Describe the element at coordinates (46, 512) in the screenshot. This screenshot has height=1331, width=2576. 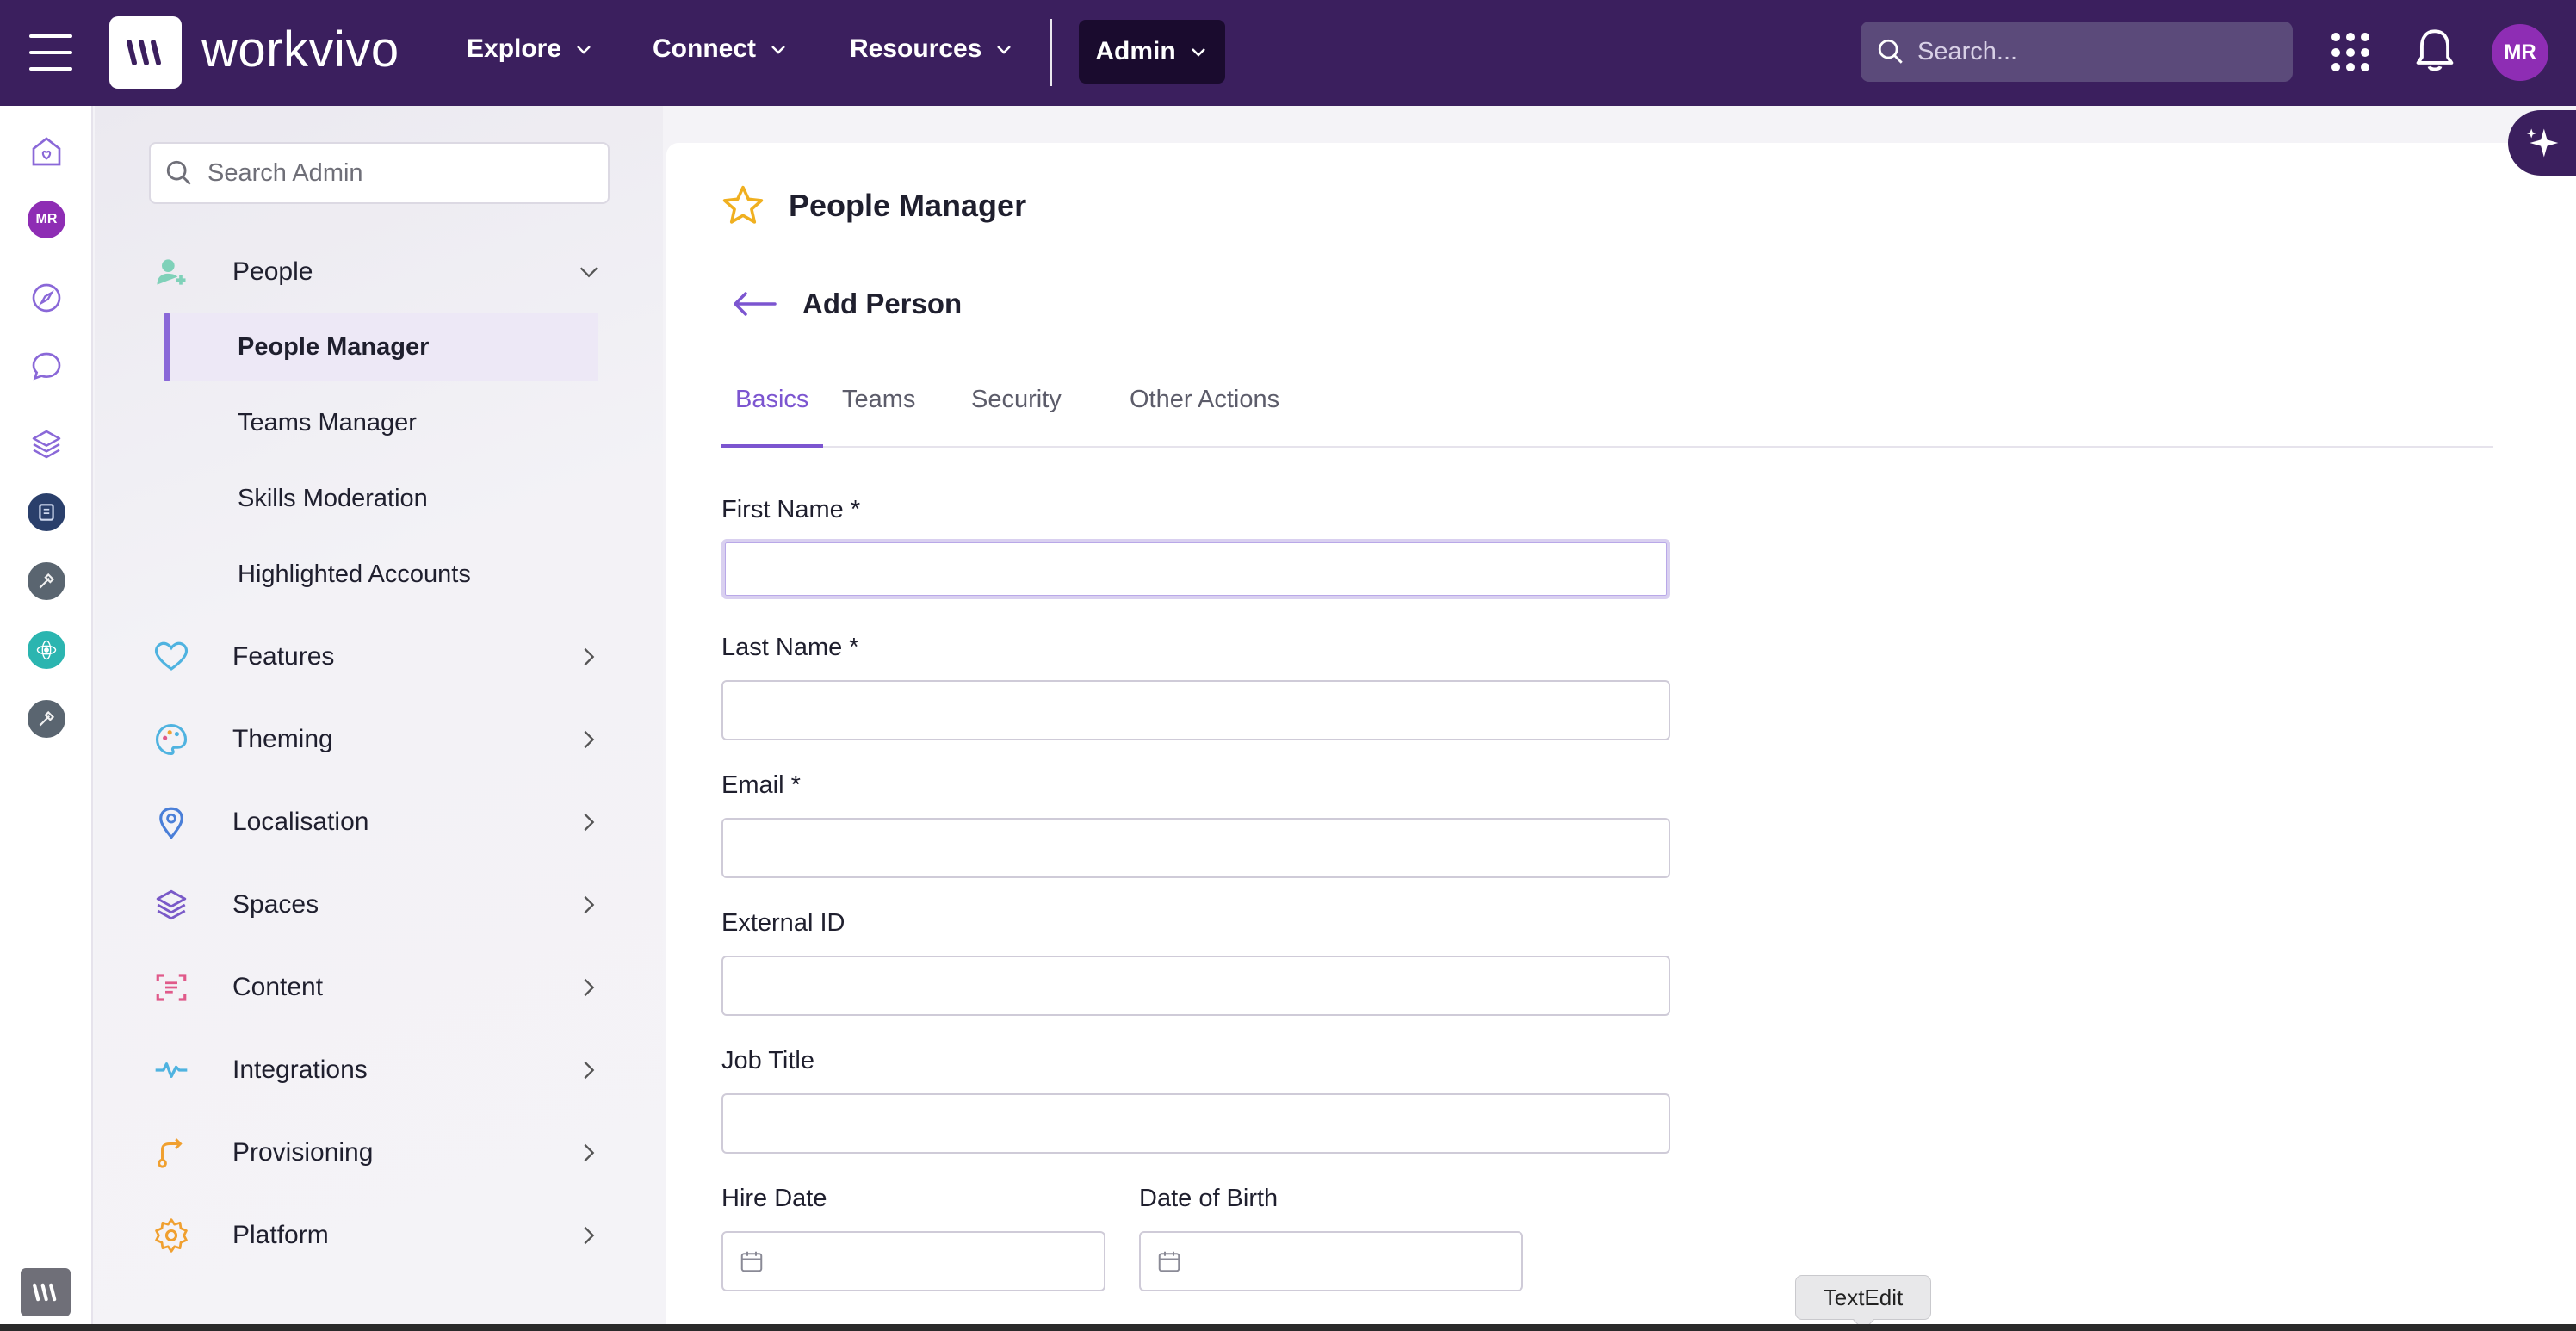
I see `space-book-icon` at that location.